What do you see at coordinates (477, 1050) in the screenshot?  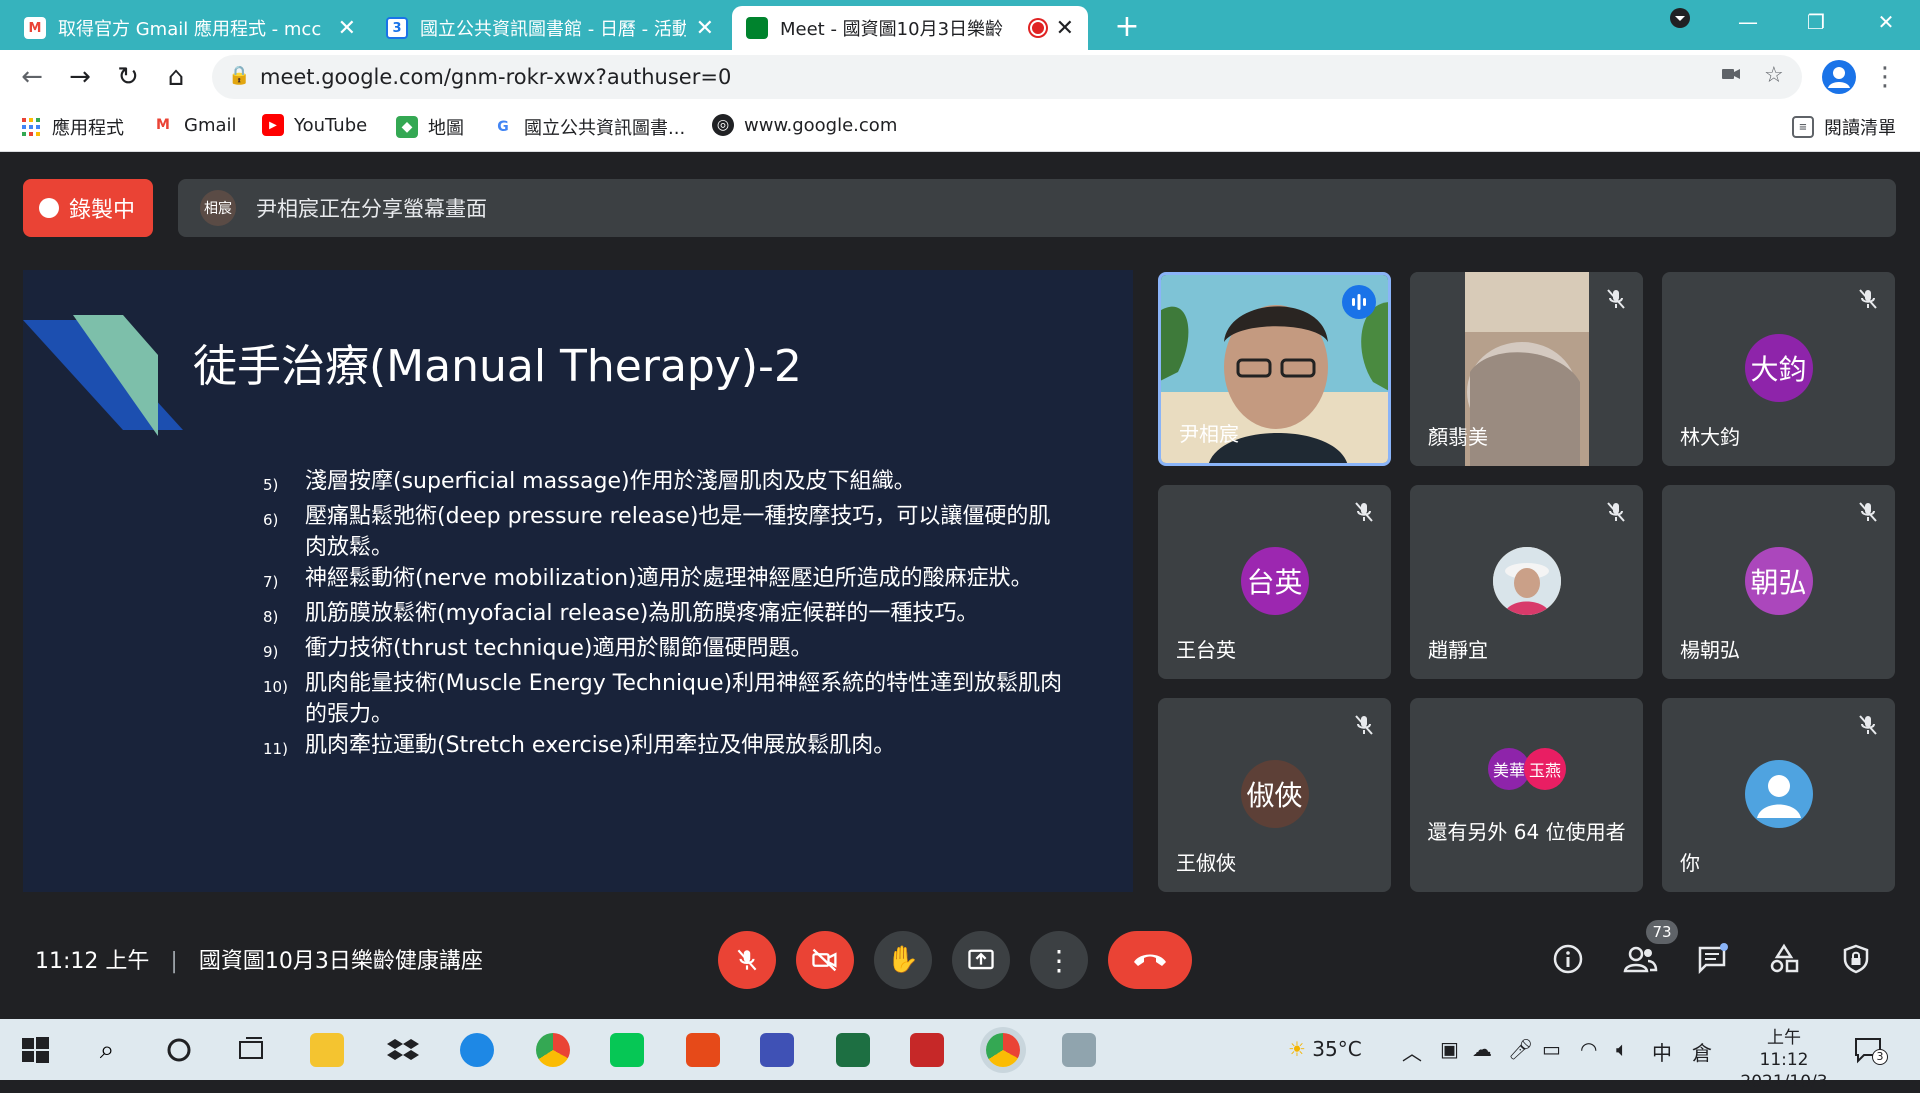 I see `edge-browser-icon` at bounding box center [477, 1050].